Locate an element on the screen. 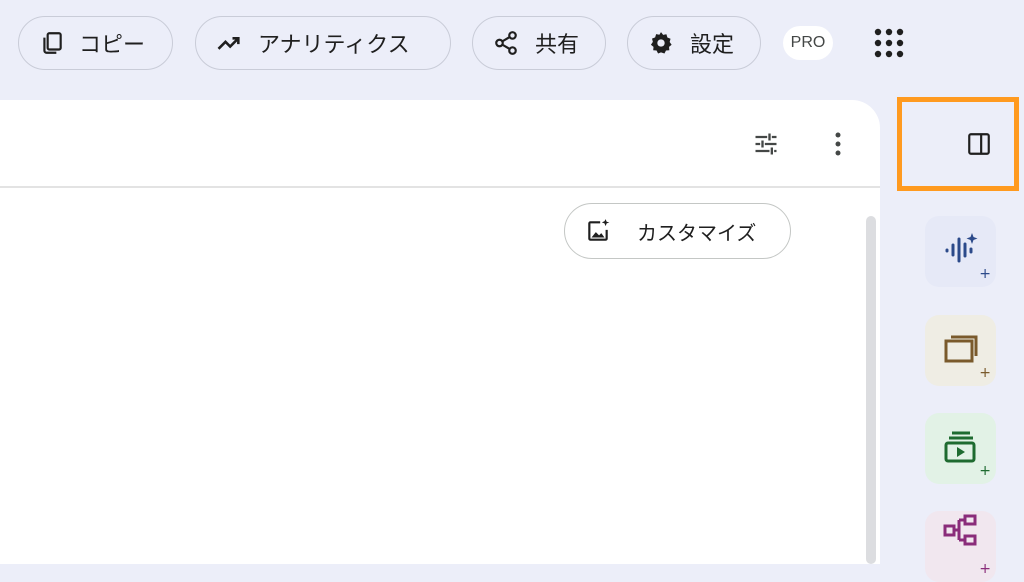 Image resolution: width=1024 pixels, height=582 pixels. gear-icon is located at coordinates (661, 43).